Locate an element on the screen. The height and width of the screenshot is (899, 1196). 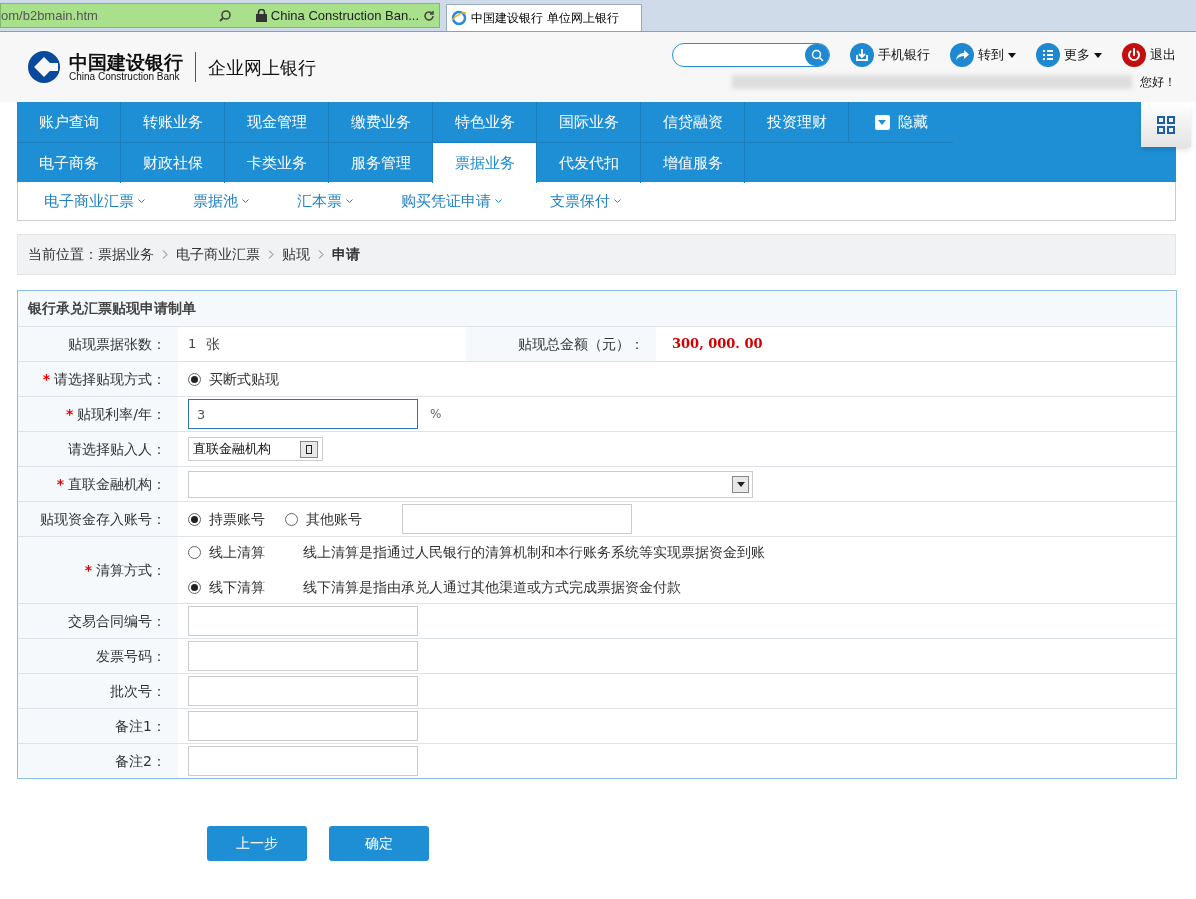
percent-sign: % is located at coordinates (436, 414).